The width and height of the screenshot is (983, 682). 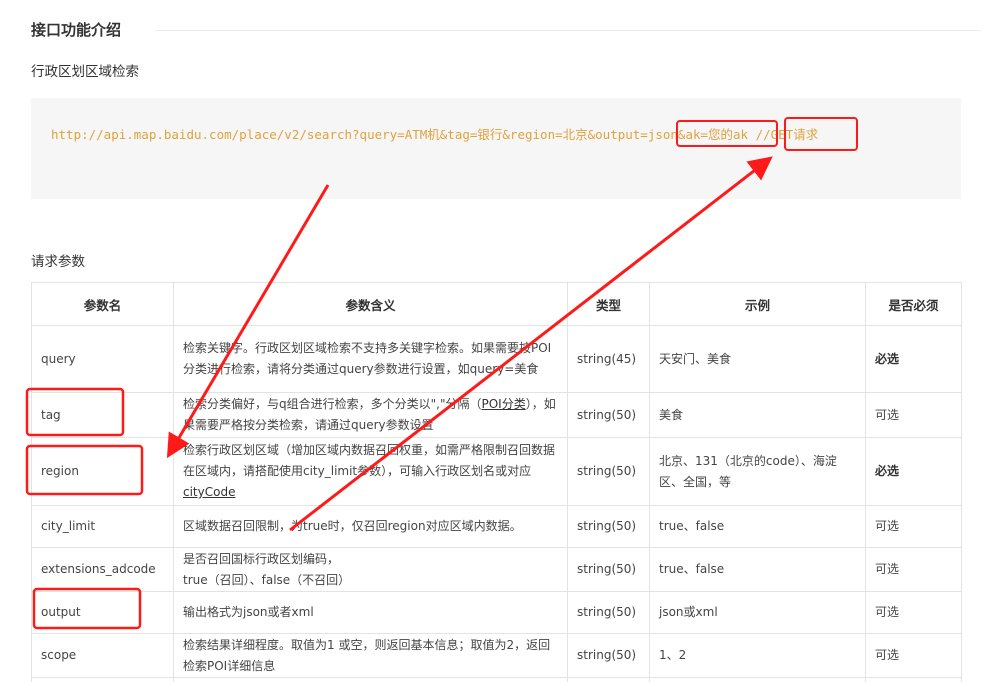 I want to click on section-title: 接口功能介绍, so click(x=76, y=30).